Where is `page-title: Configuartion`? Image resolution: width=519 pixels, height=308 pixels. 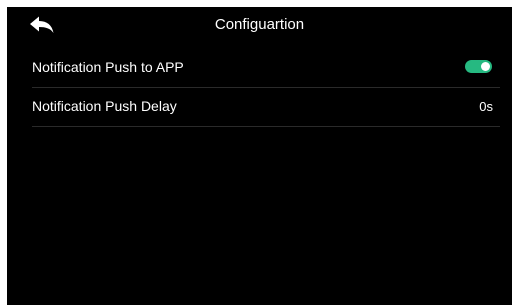
page-title: Configuartion is located at coordinates (259, 24).